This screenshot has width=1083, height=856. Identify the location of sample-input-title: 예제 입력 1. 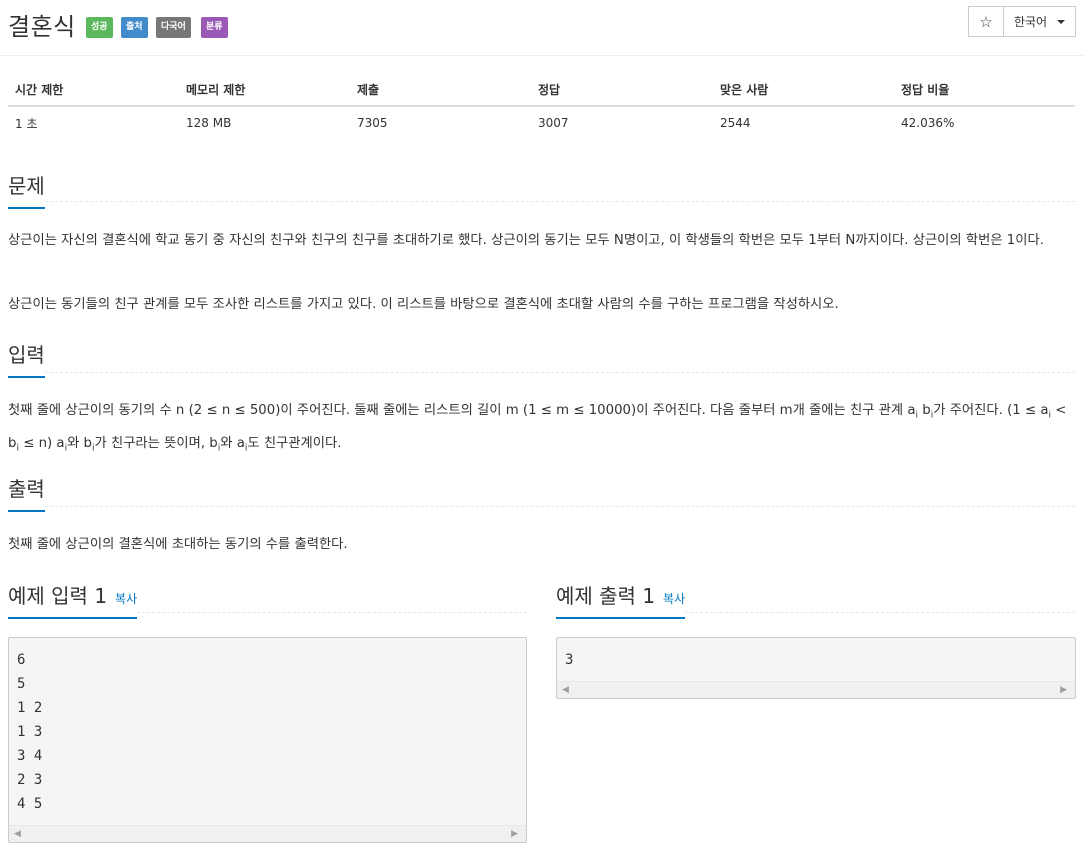
(58, 596).